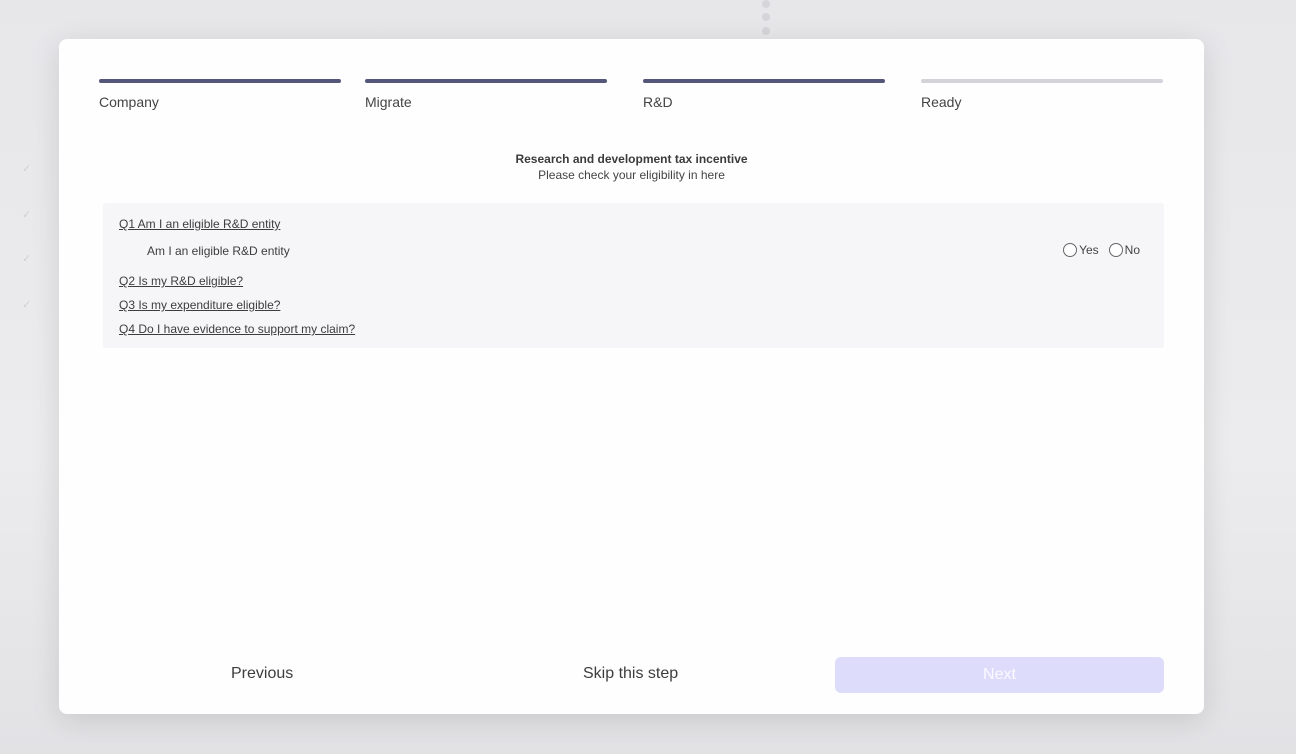 This screenshot has width=1296, height=754. Describe the element at coordinates (199, 305) in the screenshot. I see `question-link-q3: Q3 Is my expenditure eligible?` at that location.